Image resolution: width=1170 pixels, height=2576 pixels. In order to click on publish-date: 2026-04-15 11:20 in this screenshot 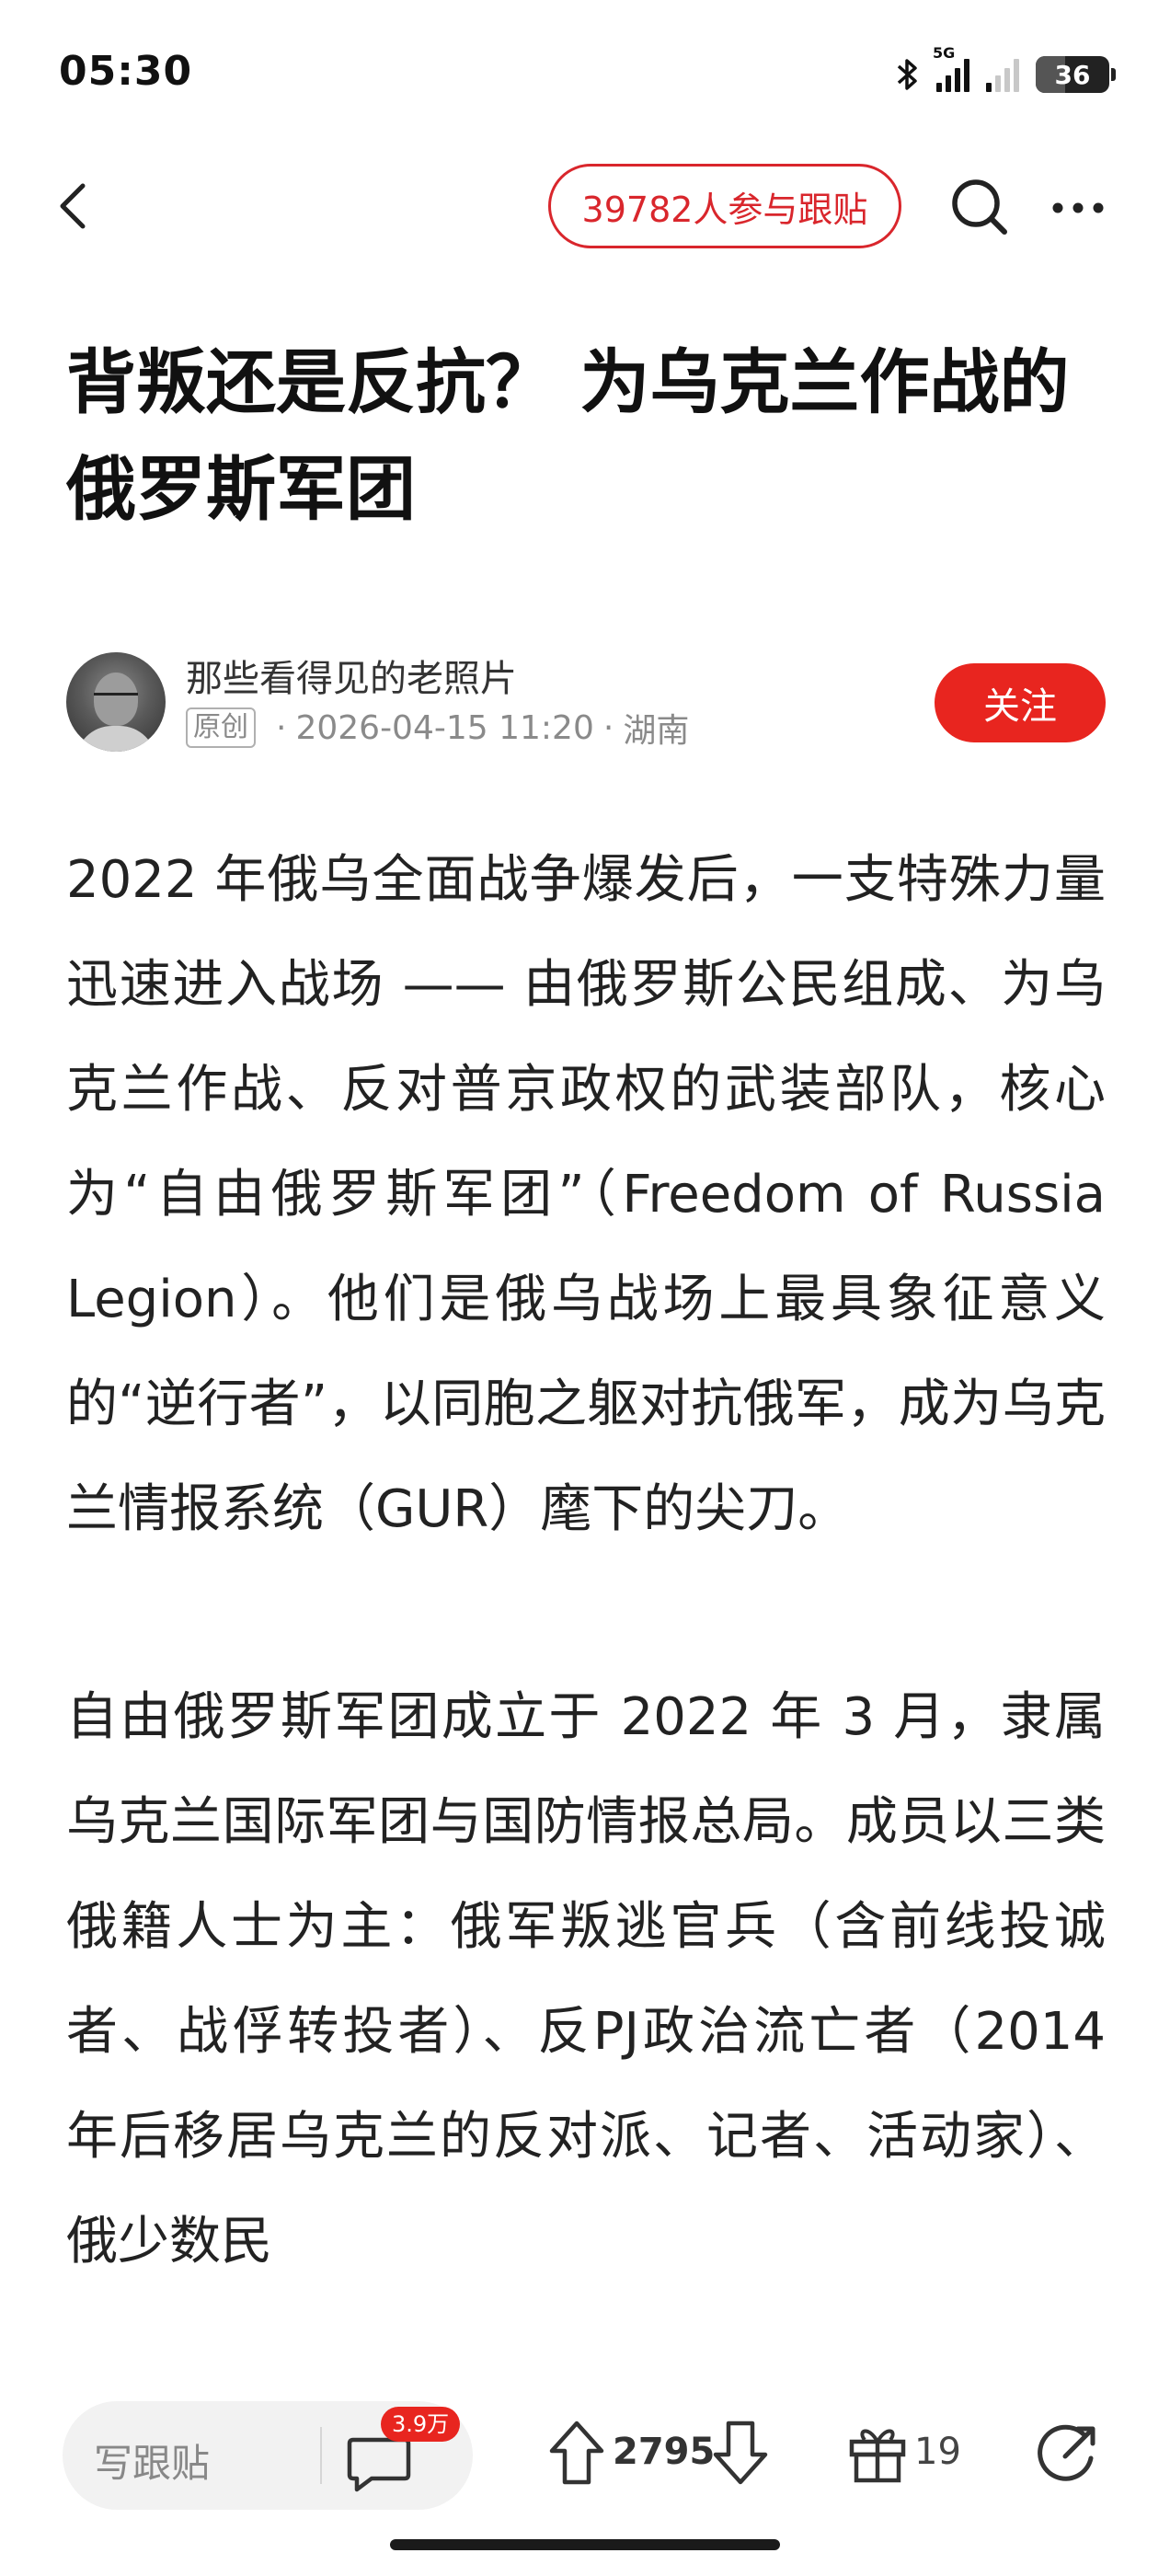, I will do `click(444, 727)`.